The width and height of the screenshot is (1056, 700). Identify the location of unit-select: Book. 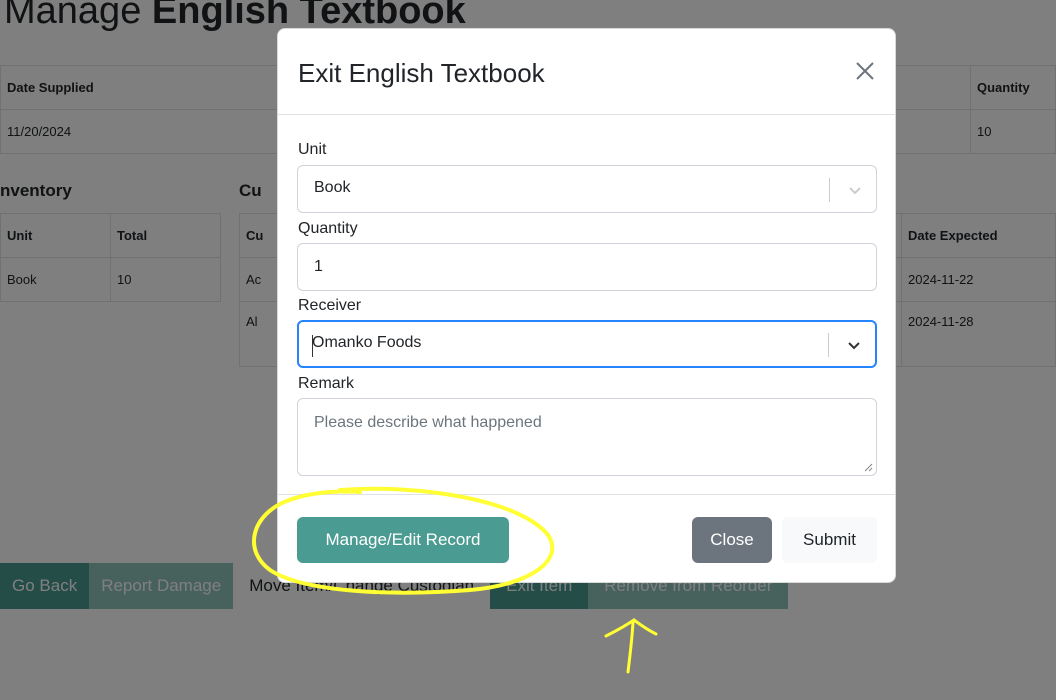
(587, 189).